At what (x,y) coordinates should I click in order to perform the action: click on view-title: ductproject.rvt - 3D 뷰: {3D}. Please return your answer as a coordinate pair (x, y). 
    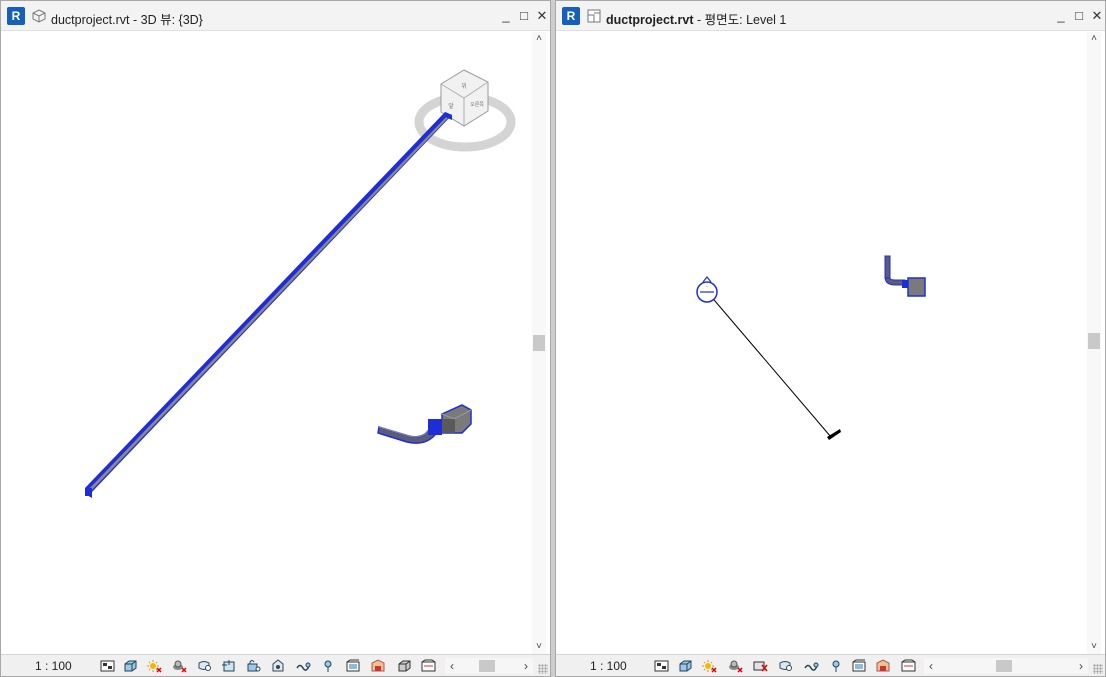
    Looking at the image, I should click on (127, 18).